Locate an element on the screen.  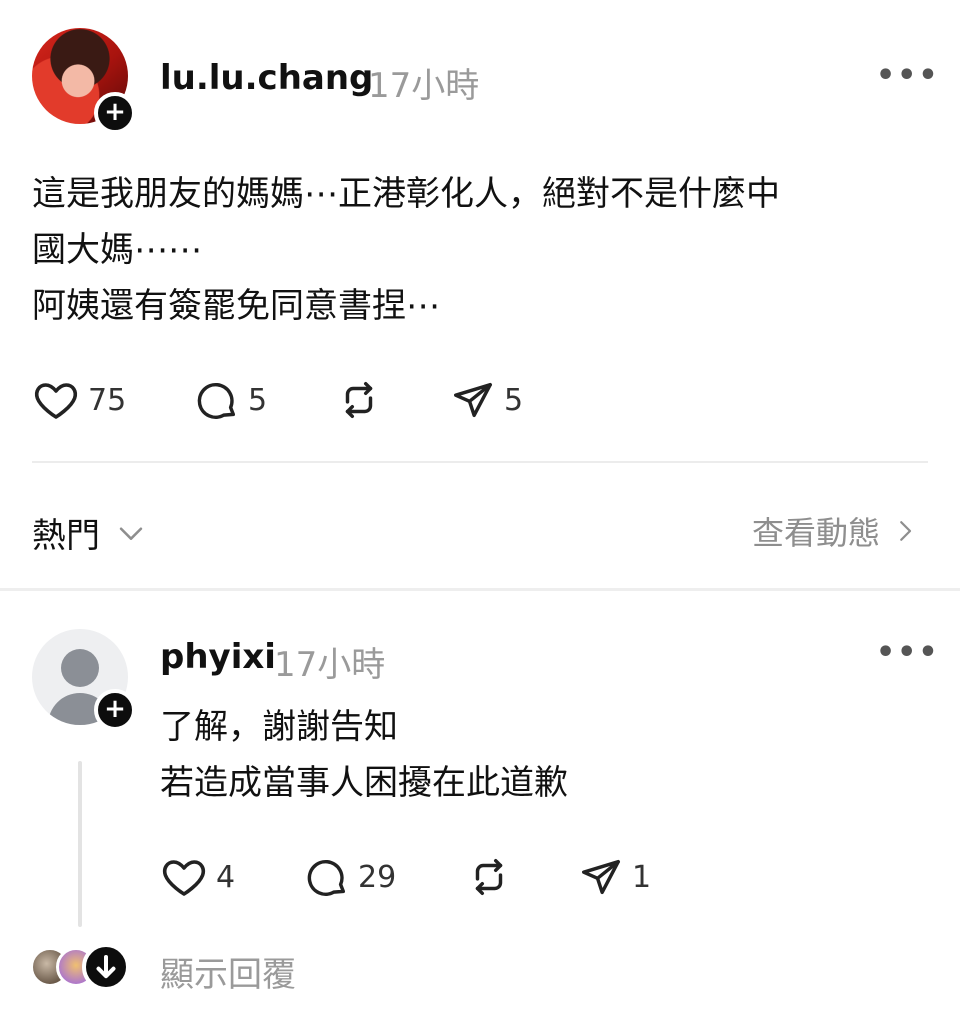
sort-label: 熱門 is located at coordinates (66, 536).